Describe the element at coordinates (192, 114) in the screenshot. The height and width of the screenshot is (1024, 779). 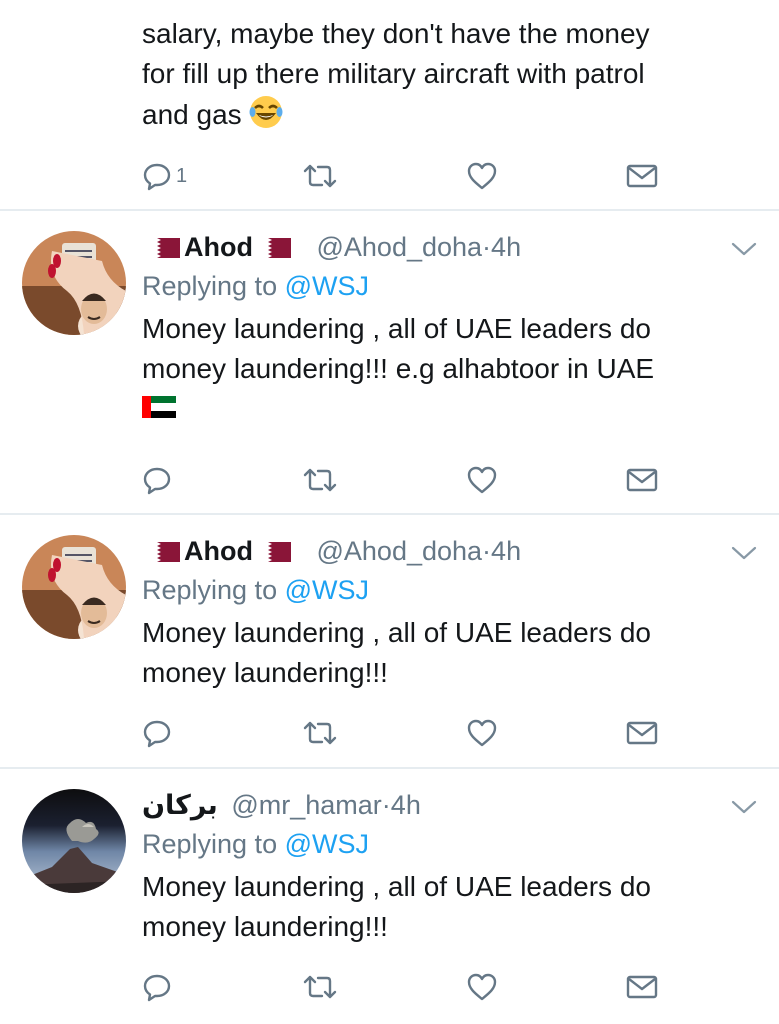
I see `tweet-text-line: and gas` at that location.